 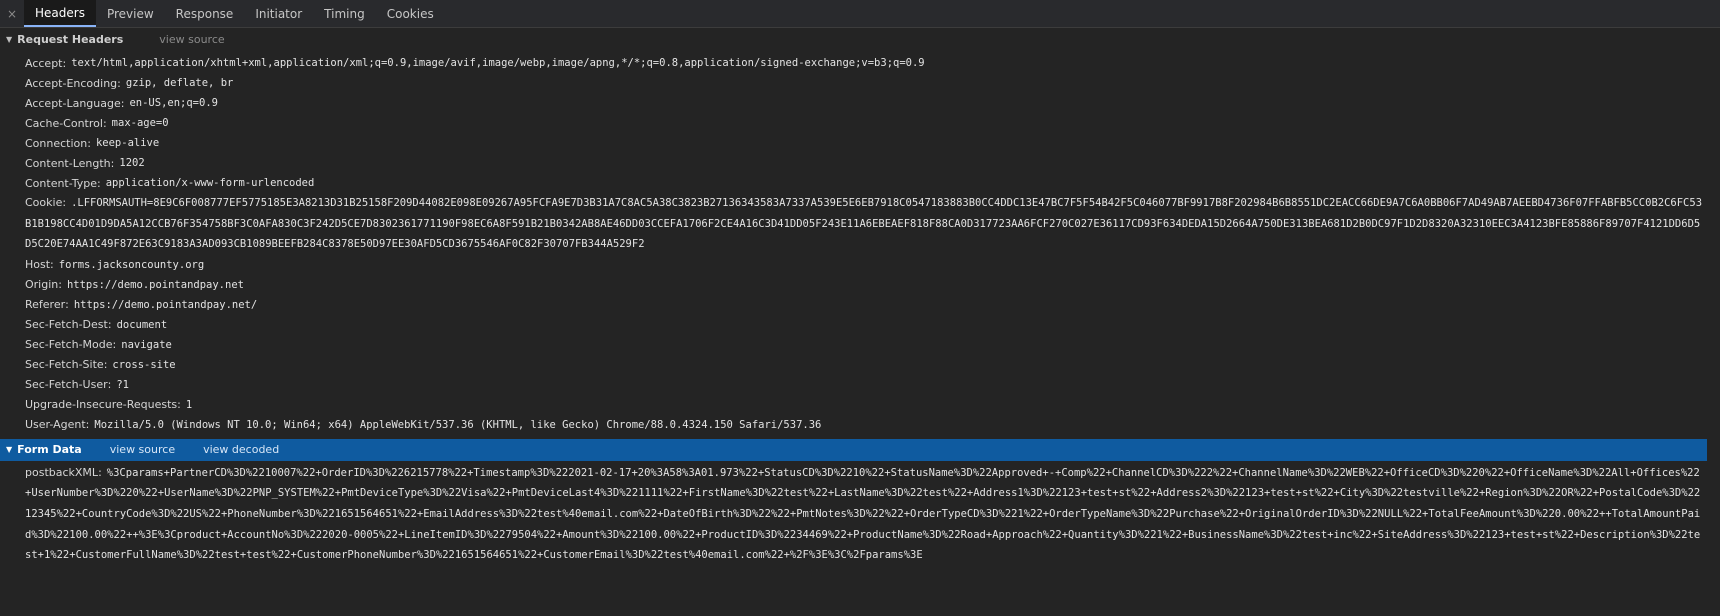 I want to click on header-value: 1, so click(x=189, y=404).